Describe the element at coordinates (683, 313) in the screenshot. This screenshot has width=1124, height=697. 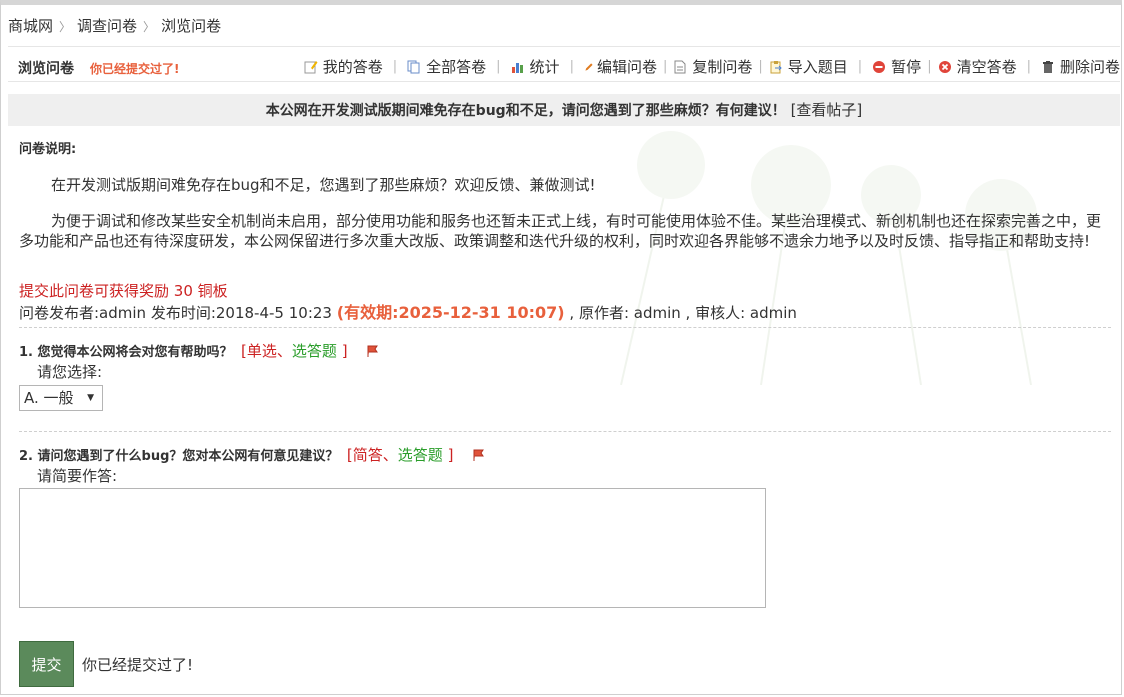
I see `author-info: , 原作者: admin , 审核人: admin` at that location.